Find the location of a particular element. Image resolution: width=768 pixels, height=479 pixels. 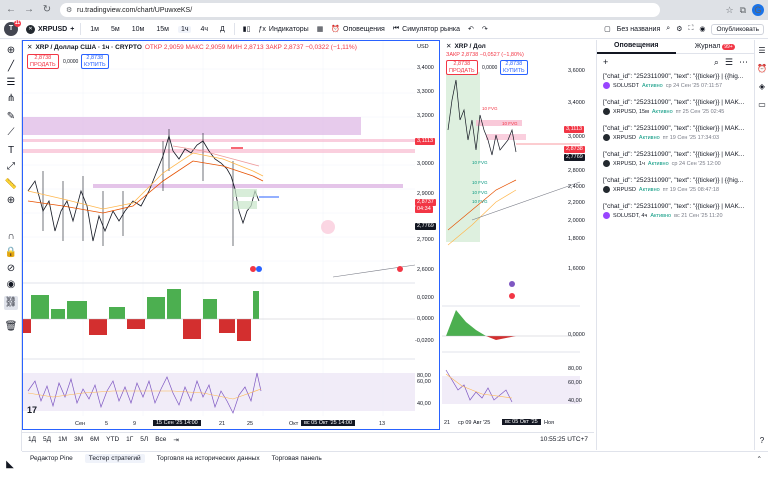

alert-date: ср 24 Сен '25 07:11:57 is located at coordinates (694, 85).